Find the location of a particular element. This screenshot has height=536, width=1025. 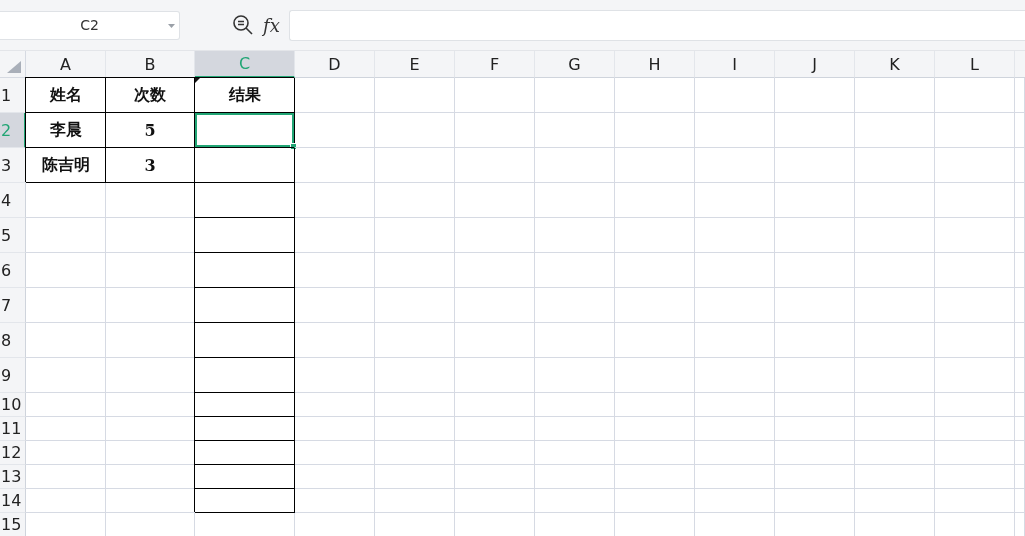

table-cell: 结果 is located at coordinates (245, 95).